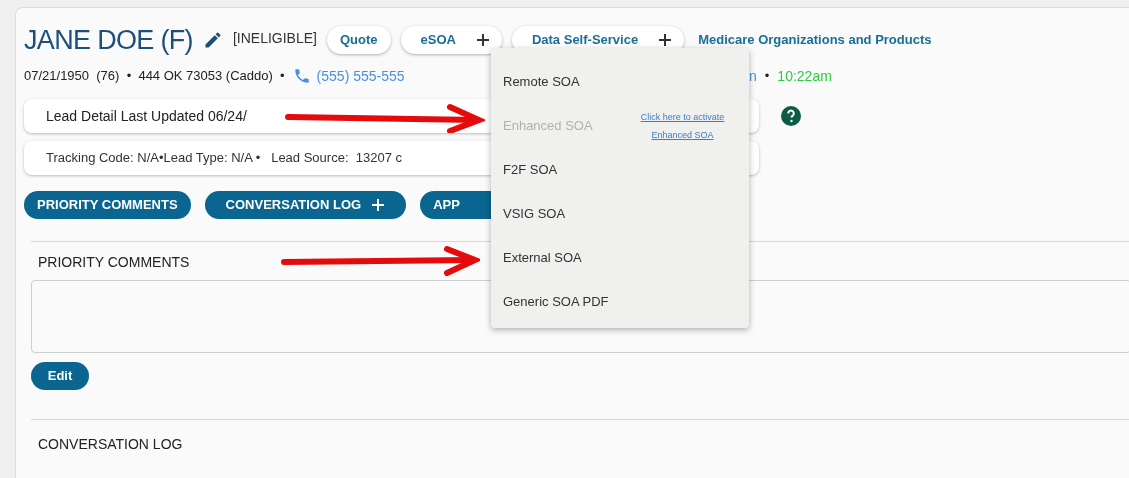 The height and width of the screenshot is (478, 1129). Describe the element at coordinates (530, 170) in the screenshot. I see `menu-item: F2F SOA` at that location.